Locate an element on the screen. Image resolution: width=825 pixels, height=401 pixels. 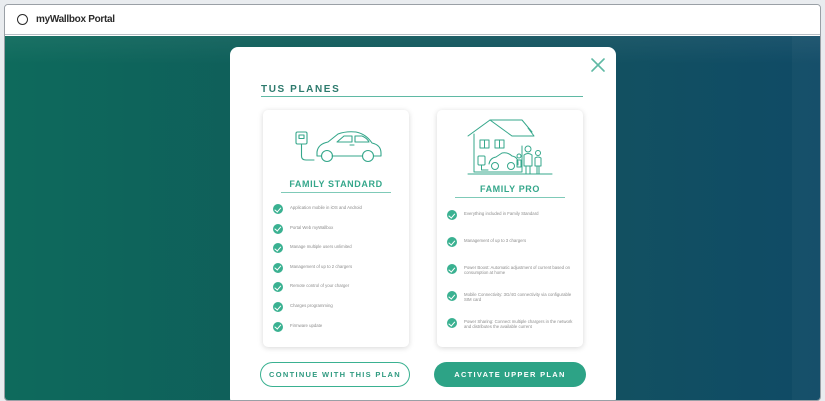
continue-plan-button: CONTINUE WITH THIS PLAN is located at coordinates (335, 374).